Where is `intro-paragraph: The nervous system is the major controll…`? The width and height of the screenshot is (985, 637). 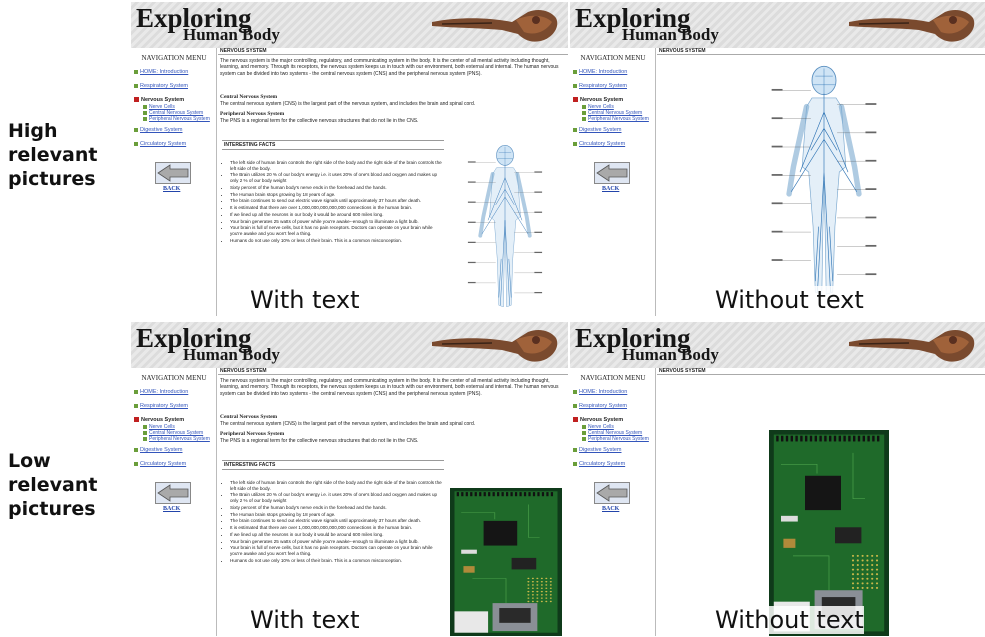
intro-paragraph: The nervous system is the major controll… is located at coordinates (389, 387).